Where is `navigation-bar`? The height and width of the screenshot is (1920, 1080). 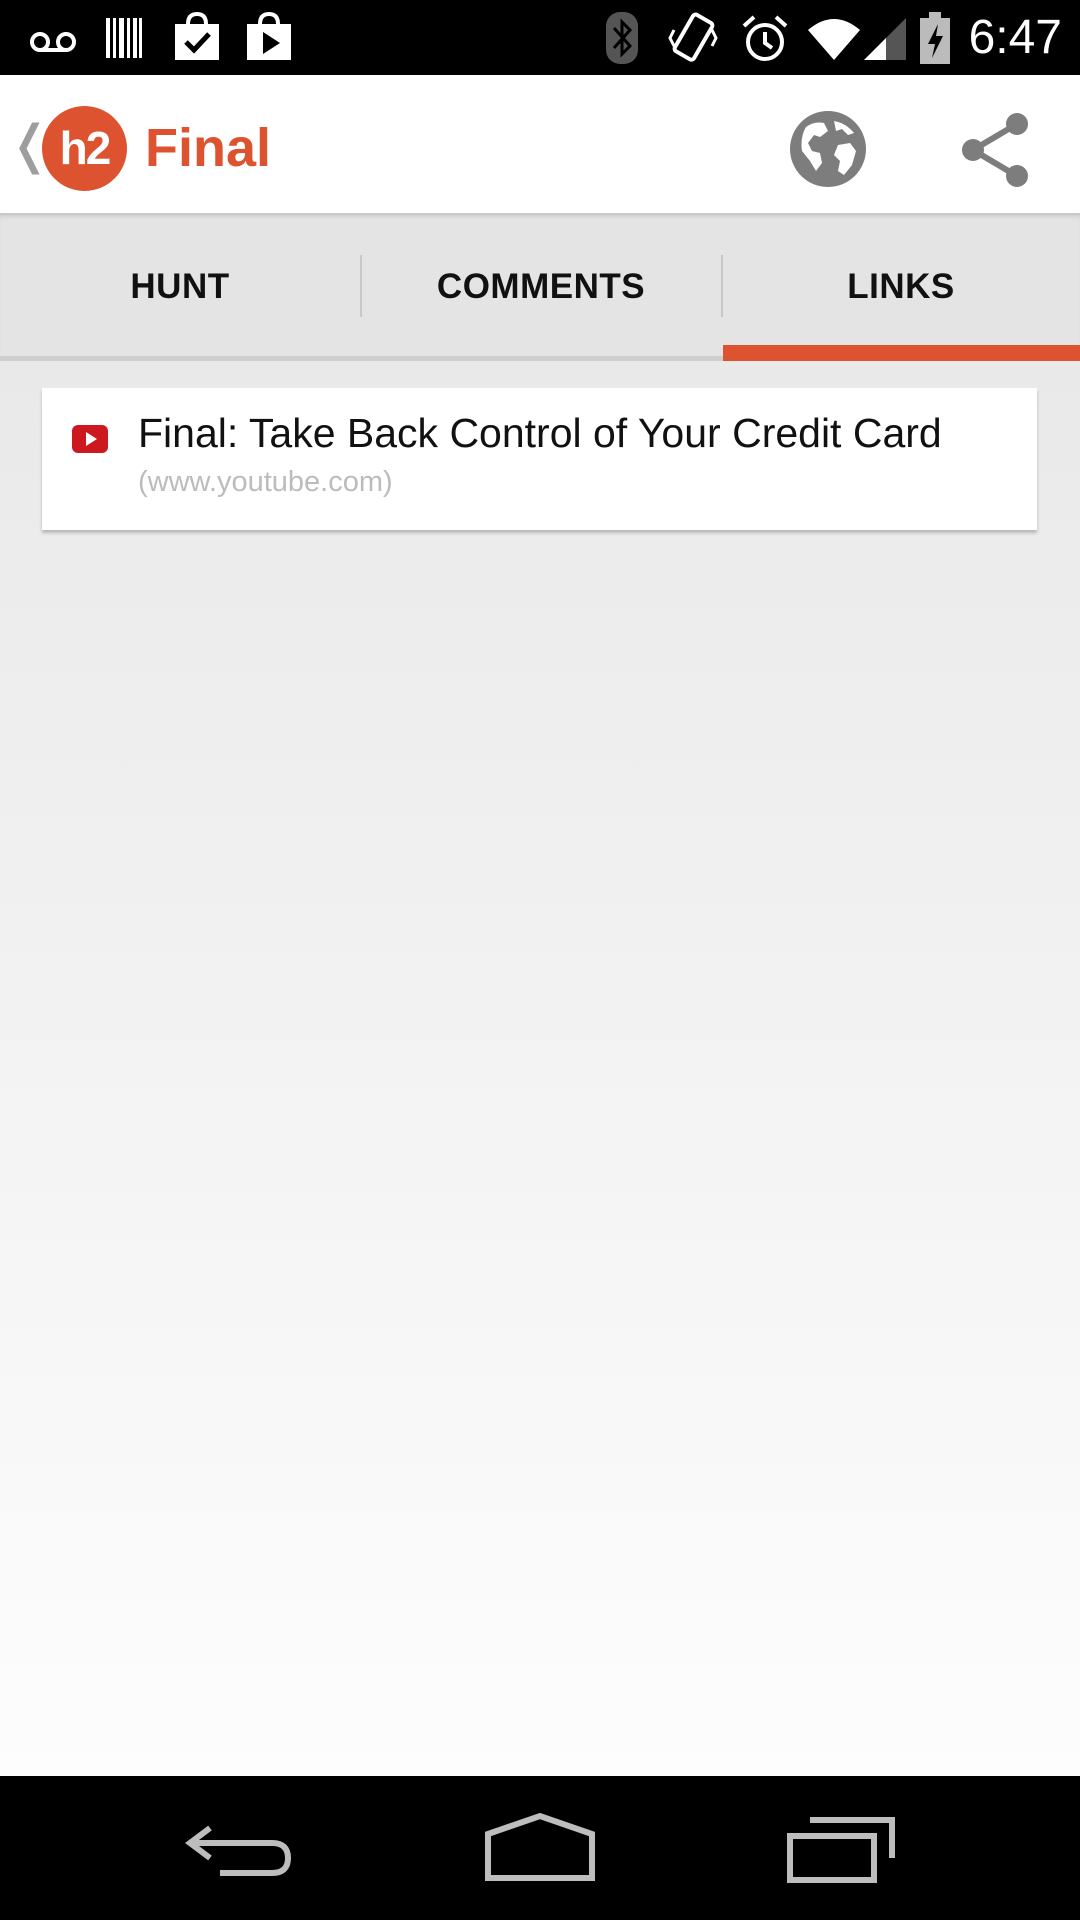 navigation-bar is located at coordinates (540, 1848).